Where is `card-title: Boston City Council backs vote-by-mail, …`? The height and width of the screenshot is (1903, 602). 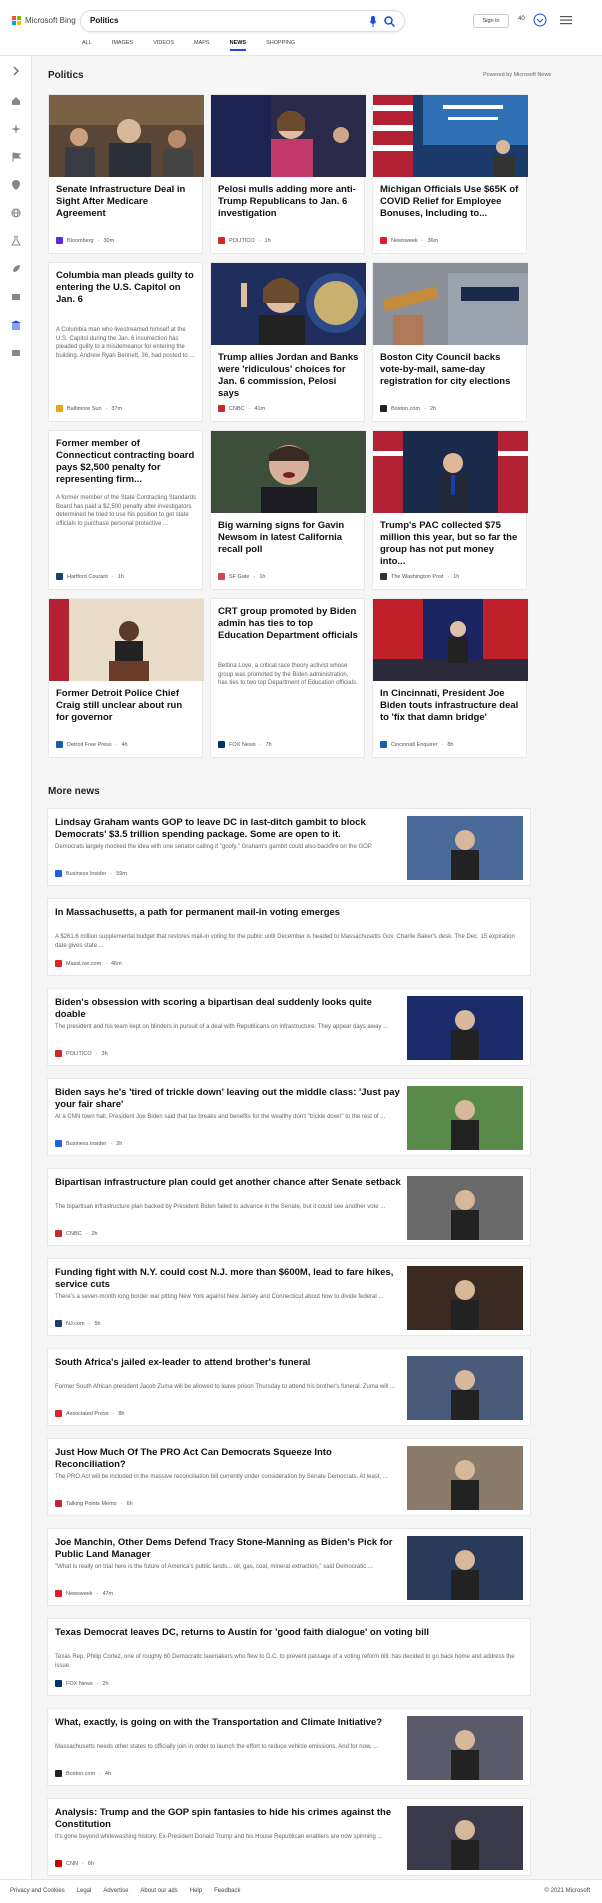 card-title: Boston City Council backs vote-by-mail, … is located at coordinates (450, 370).